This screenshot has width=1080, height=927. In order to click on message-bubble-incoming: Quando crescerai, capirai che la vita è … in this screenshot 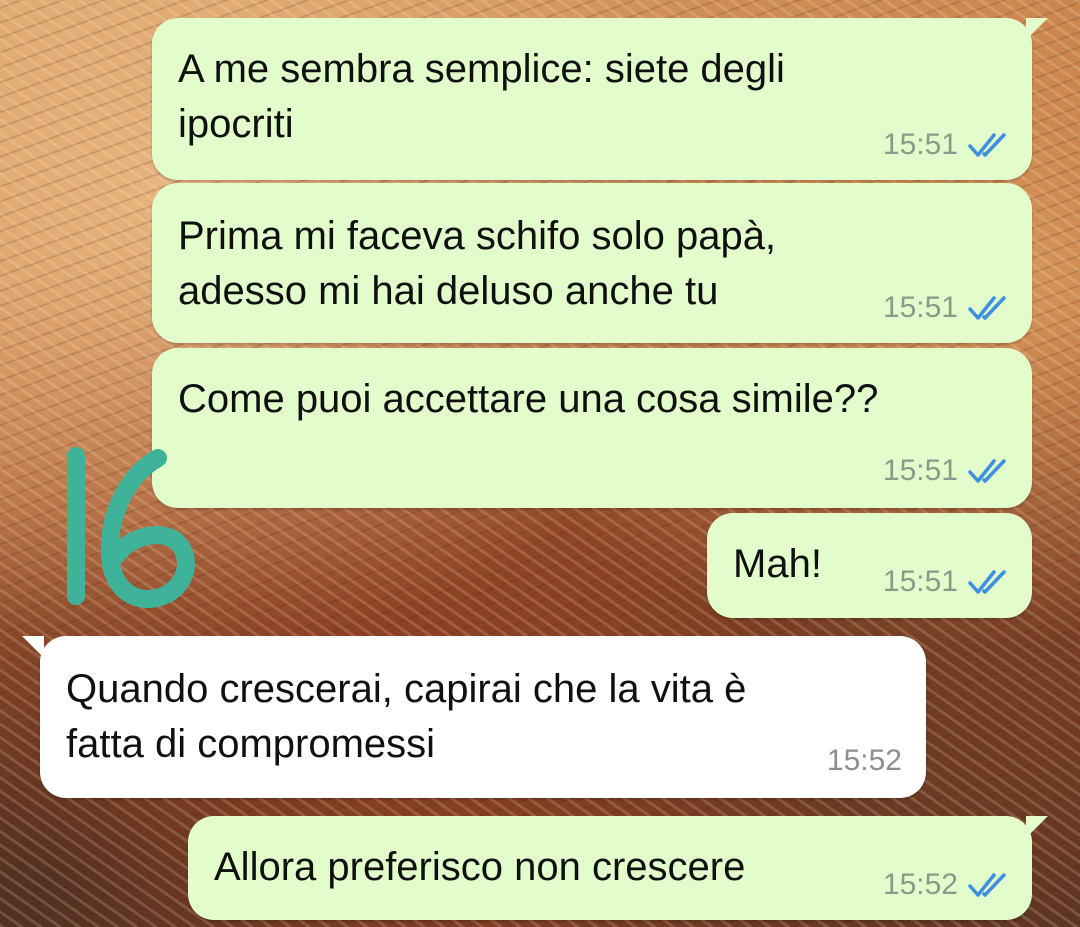, I will do `click(474, 717)`.